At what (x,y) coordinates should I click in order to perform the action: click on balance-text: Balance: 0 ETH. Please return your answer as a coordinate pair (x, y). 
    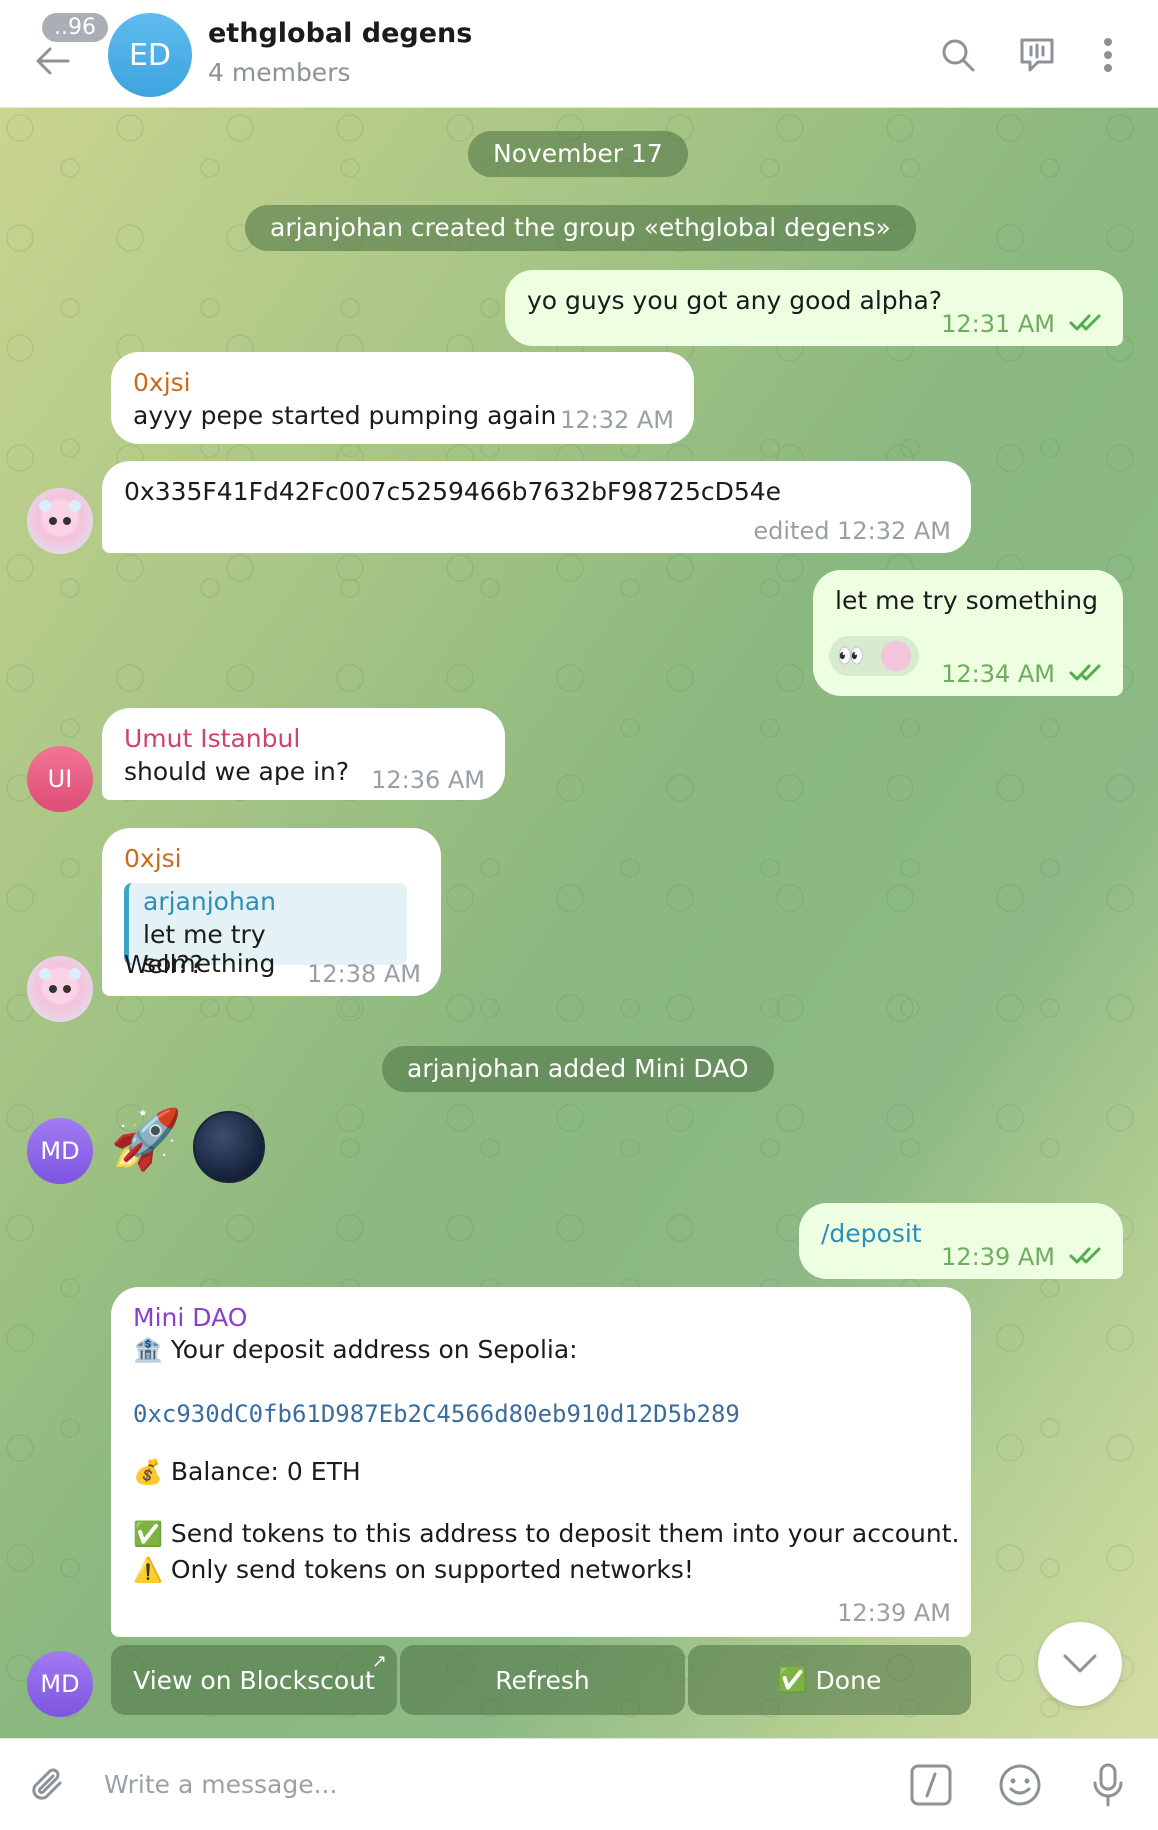
    Looking at the image, I should click on (265, 1471).